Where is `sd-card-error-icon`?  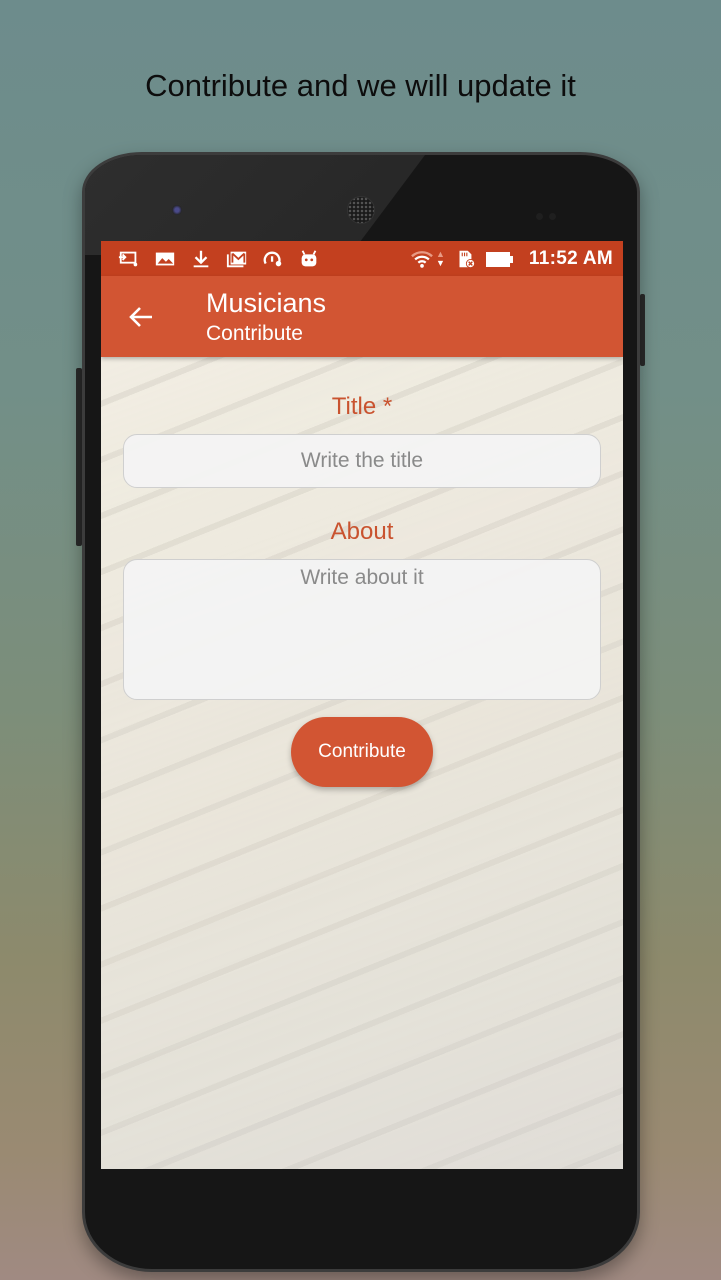
sd-card-error-icon is located at coordinates (465, 259).